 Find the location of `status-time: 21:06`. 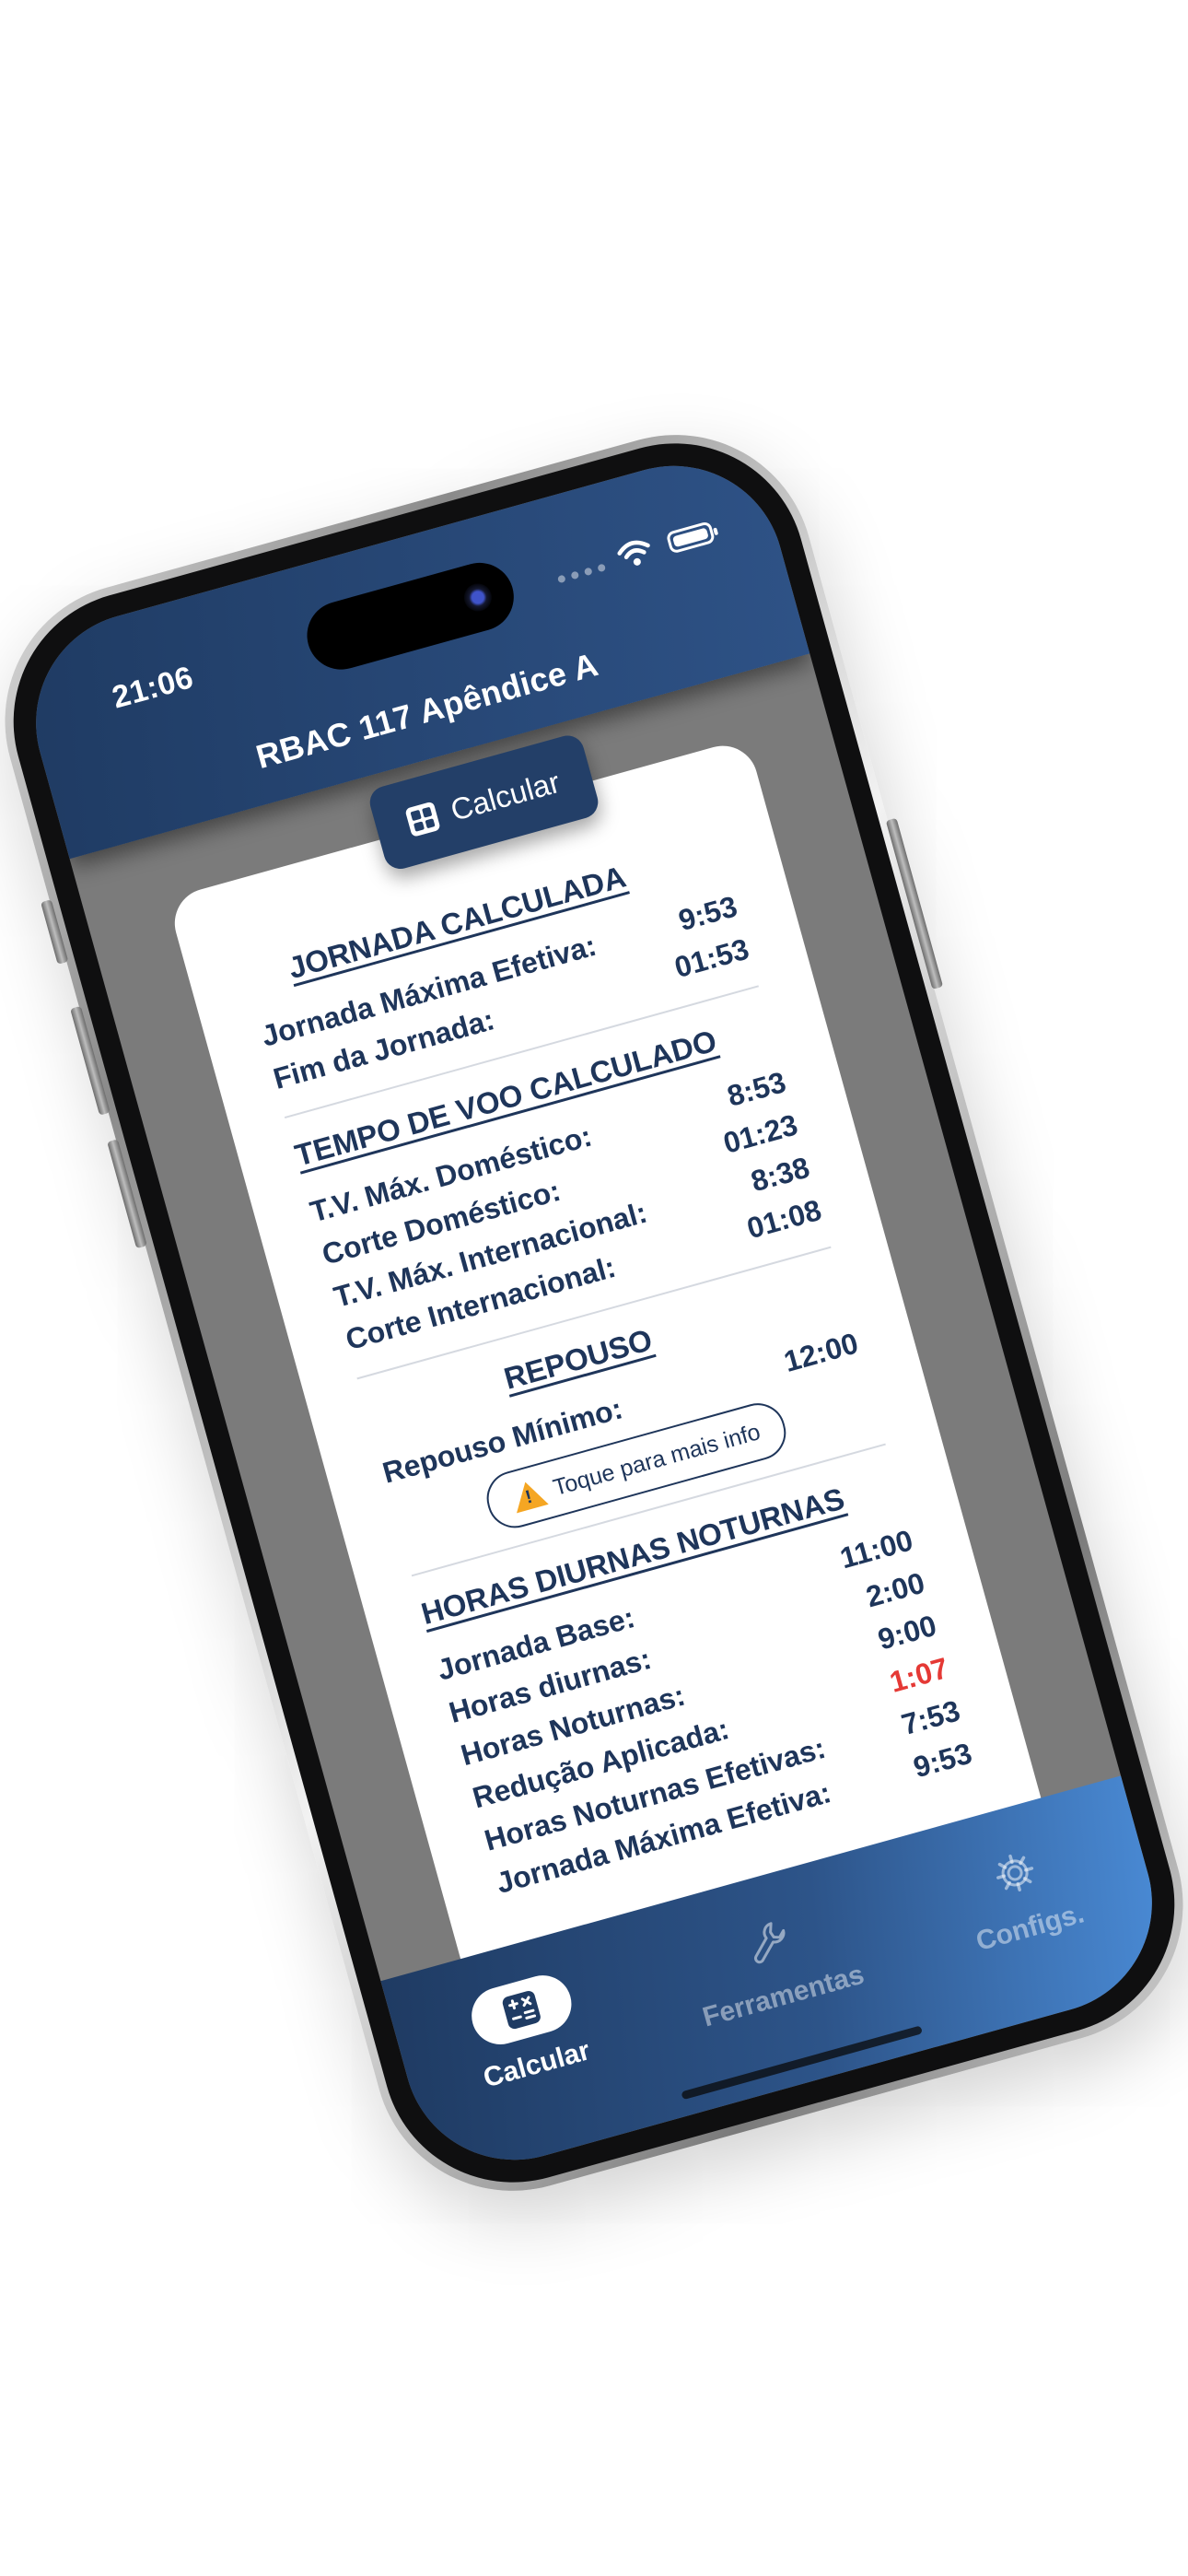

status-time: 21:06 is located at coordinates (153, 688).